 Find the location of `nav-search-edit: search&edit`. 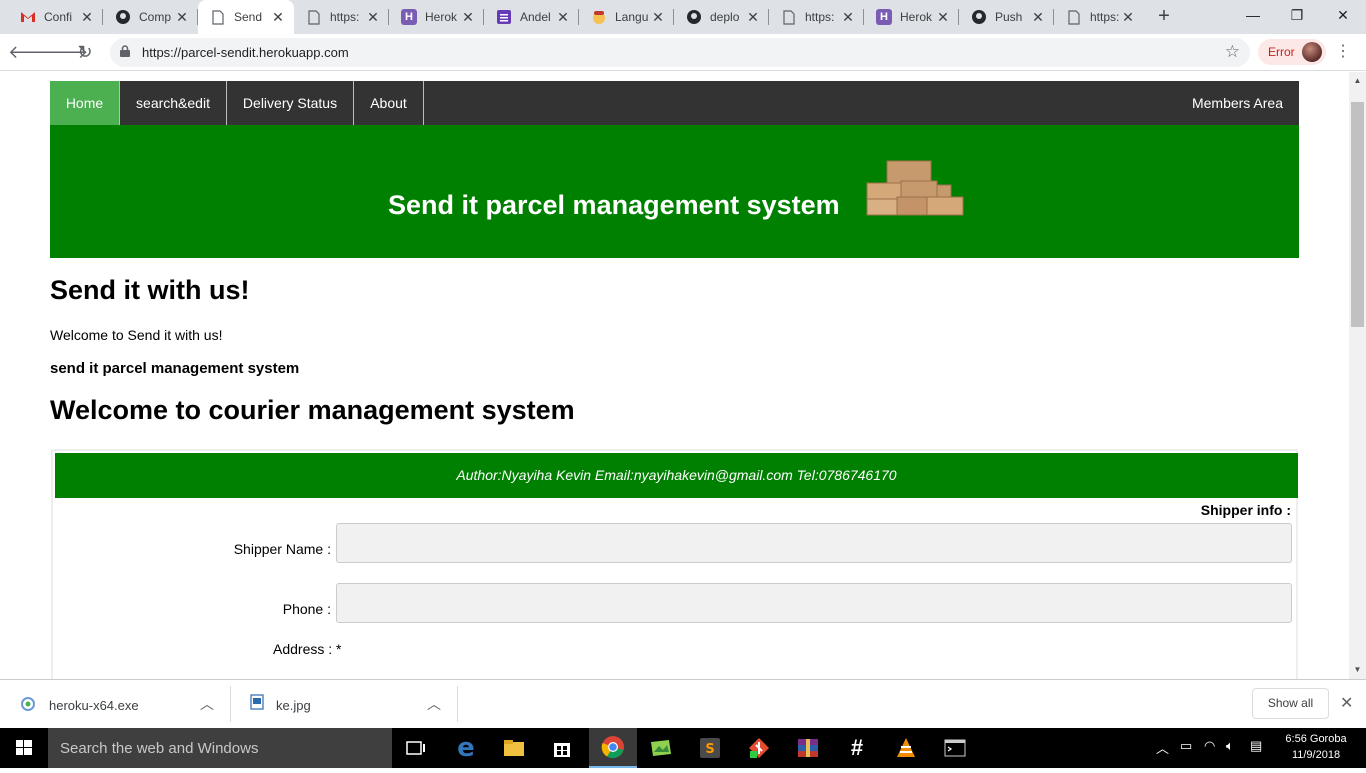

nav-search-edit: search&edit is located at coordinates (173, 103).